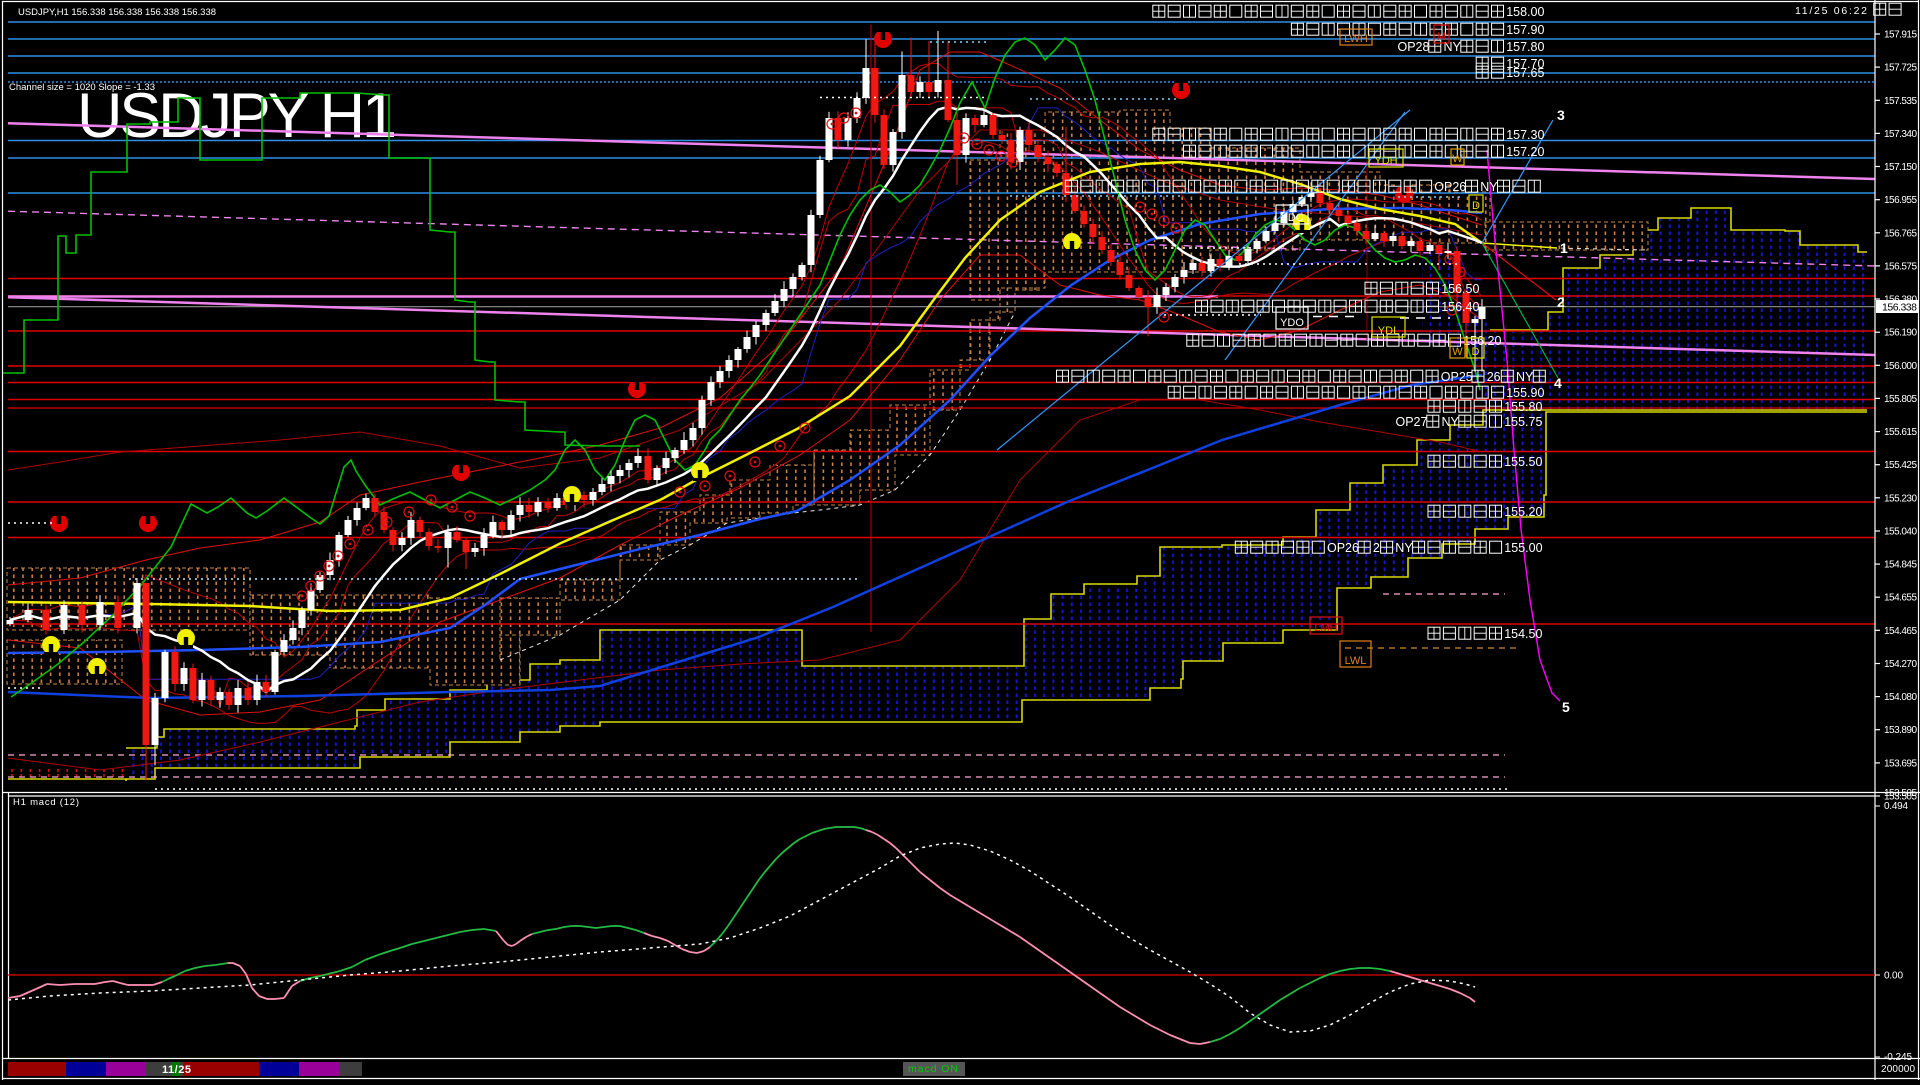 The height and width of the screenshot is (1085, 1920). What do you see at coordinates (46, 802) in the screenshot?
I see `svg-text: H1 macd (12)` at bounding box center [46, 802].